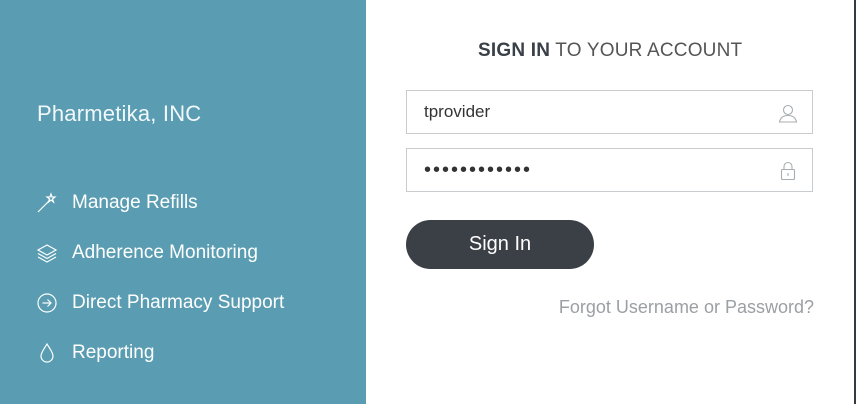  Describe the element at coordinates (135, 202) in the screenshot. I see `feature-label: Manage Refills` at that location.